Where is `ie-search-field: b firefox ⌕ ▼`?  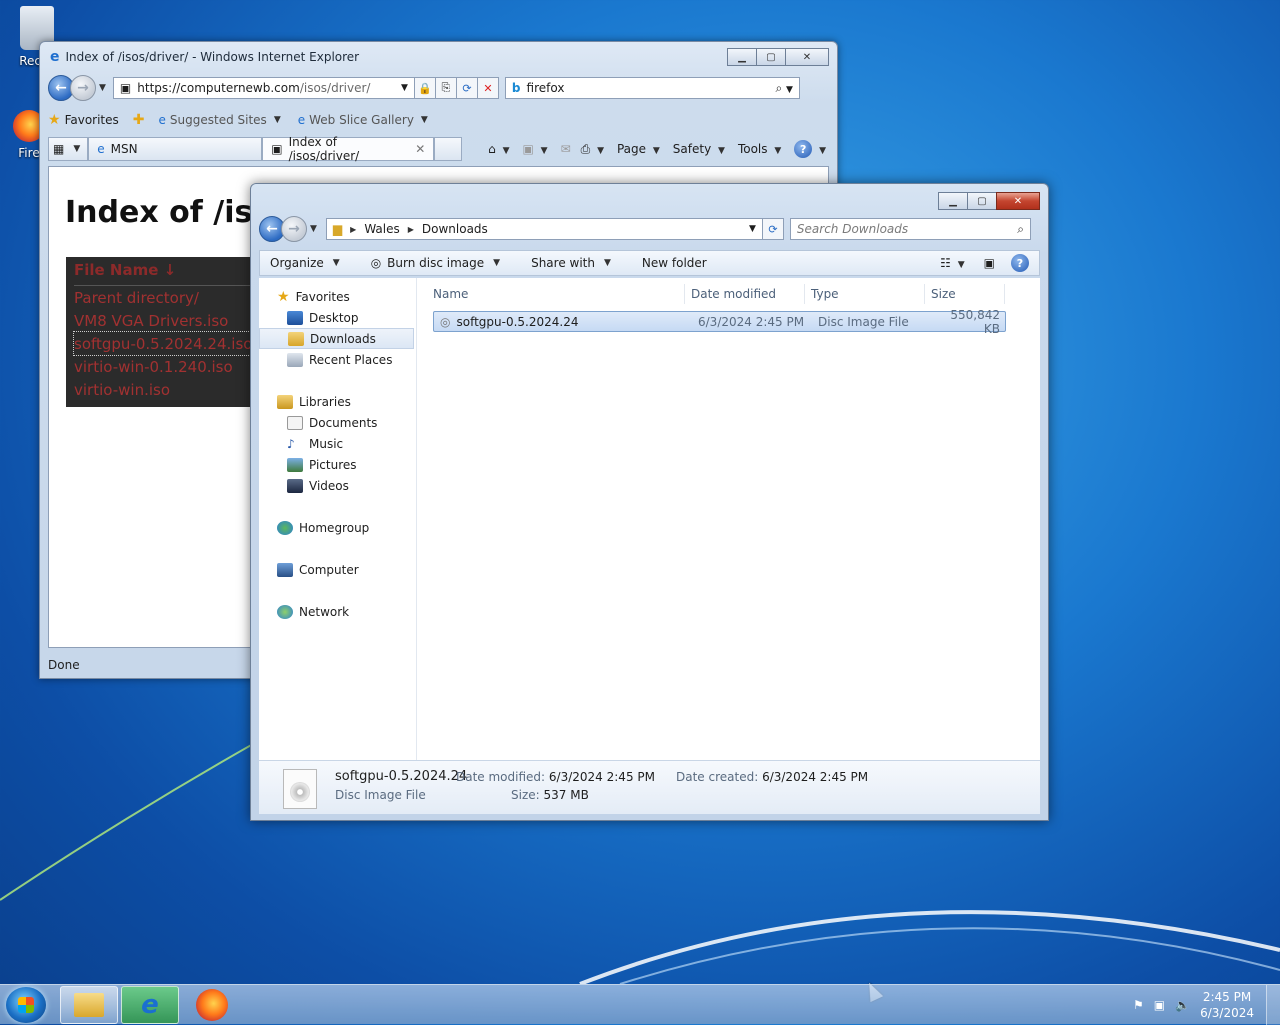 ie-search-field: b firefox ⌕ ▼ is located at coordinates (652, 88).